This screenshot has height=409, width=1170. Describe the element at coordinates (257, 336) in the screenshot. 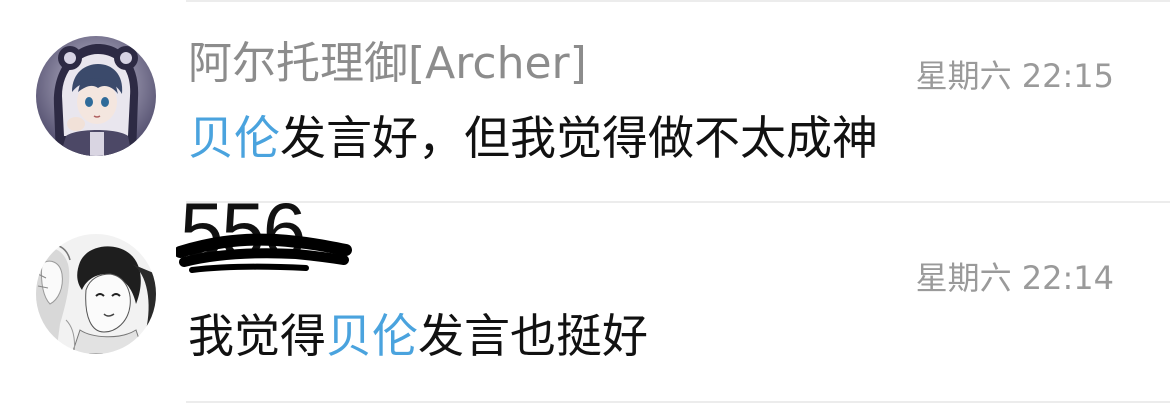

I see `comment-body-before: 我觉得` at that location.